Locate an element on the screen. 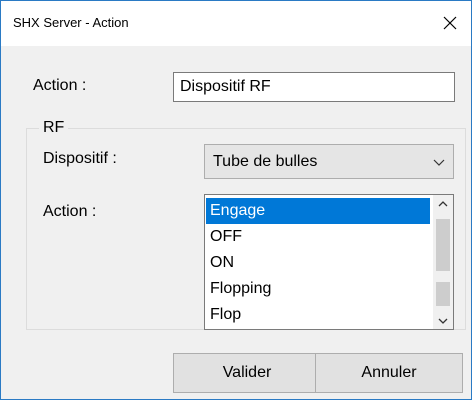 The height and width of the screenshot is (400, 472). list-item-flop: Flop is located at coordinates (318, 315).